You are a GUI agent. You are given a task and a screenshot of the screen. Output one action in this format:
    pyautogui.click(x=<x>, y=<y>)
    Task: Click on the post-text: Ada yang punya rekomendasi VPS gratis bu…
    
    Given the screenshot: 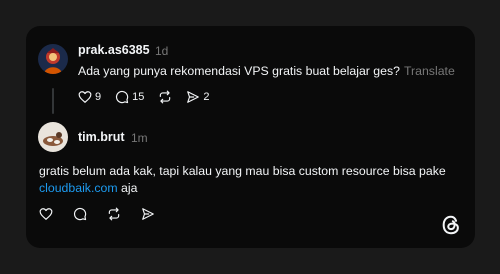 What is the action you would take?
    pyautogui.click(x=266, y=71)
    